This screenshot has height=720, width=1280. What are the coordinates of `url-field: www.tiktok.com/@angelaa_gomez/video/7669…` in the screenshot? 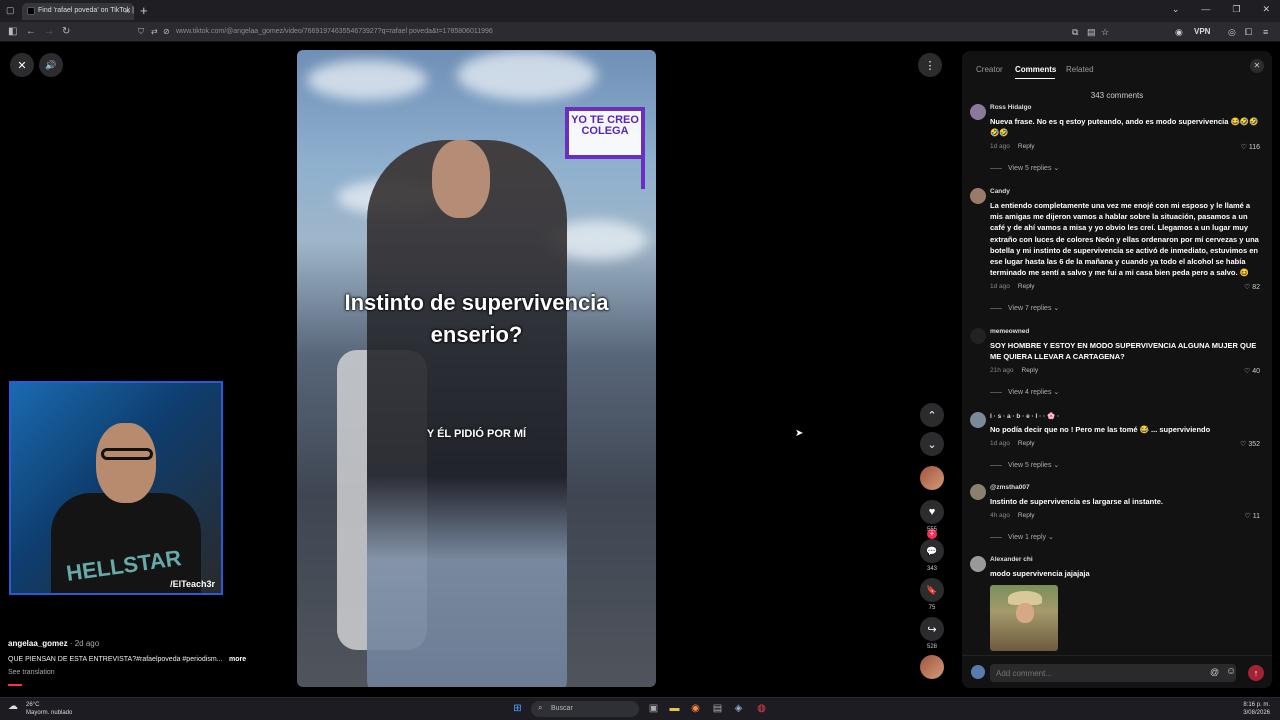 It's located at (334, 31).